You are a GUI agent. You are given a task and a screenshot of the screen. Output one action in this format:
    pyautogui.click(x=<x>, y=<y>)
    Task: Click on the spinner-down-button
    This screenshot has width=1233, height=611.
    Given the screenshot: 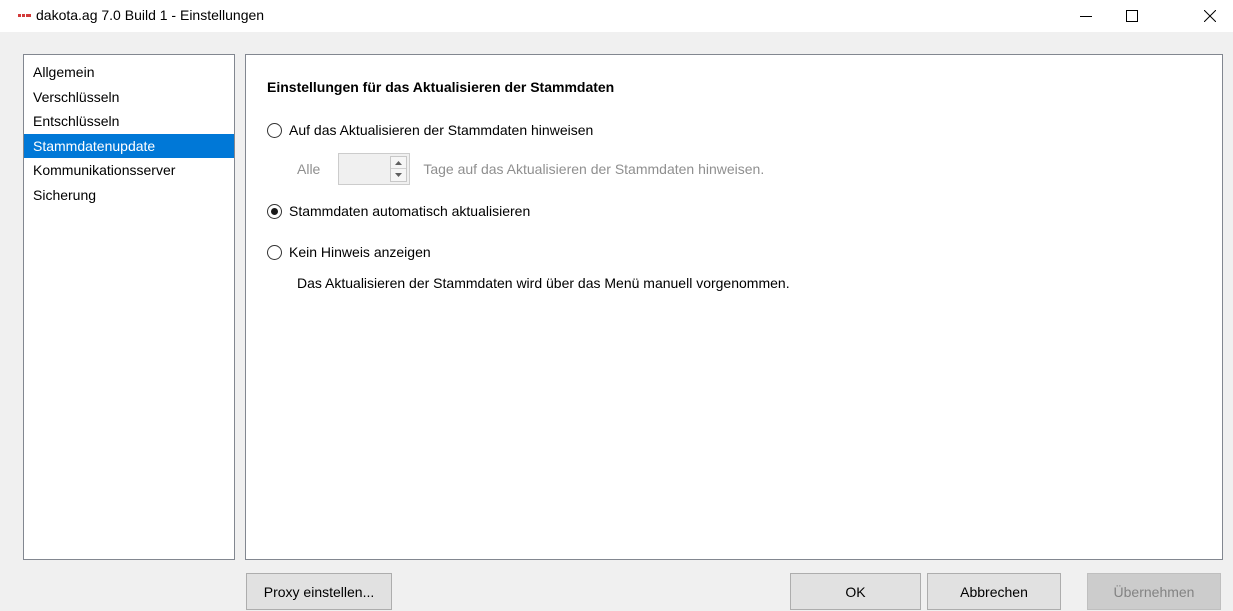 What is the action you would take?
    pyautogui.click(x=398, y=175)
    